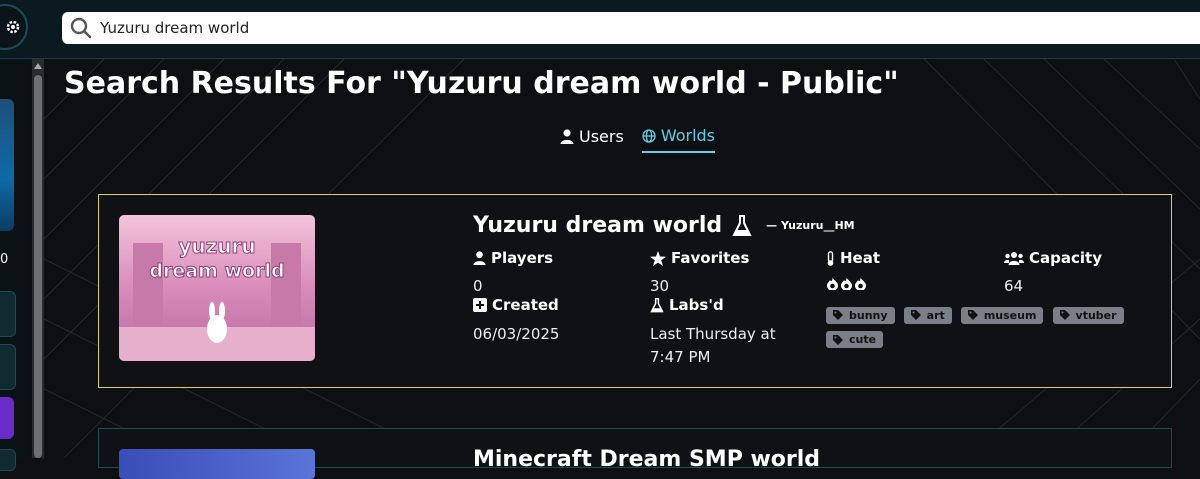  I want to click on top-bar, so click(600, 29).